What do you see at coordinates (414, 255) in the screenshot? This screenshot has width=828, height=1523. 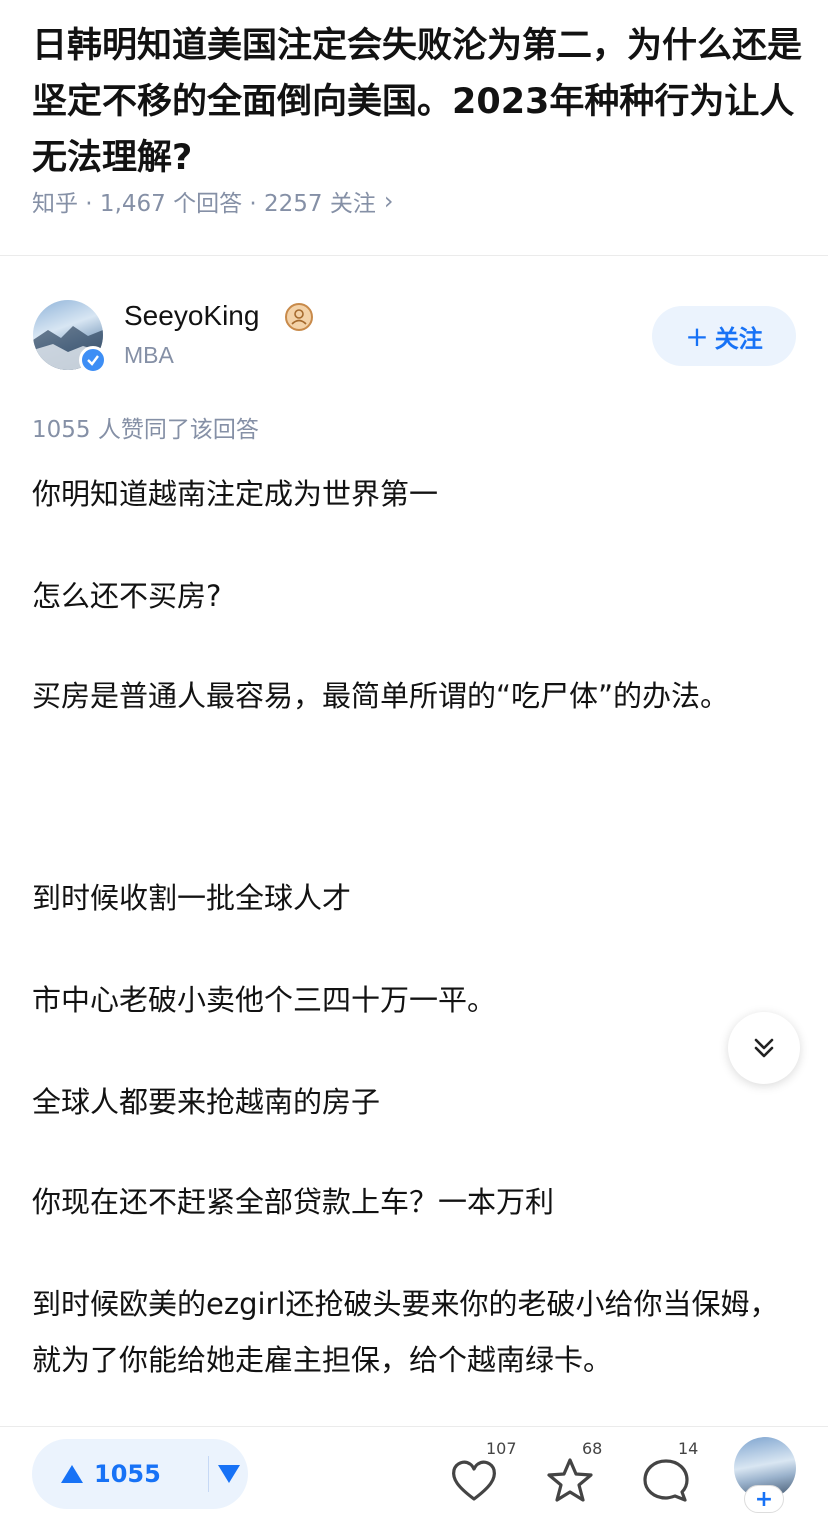 I see `header-divider` at bounding box center [414, 255].